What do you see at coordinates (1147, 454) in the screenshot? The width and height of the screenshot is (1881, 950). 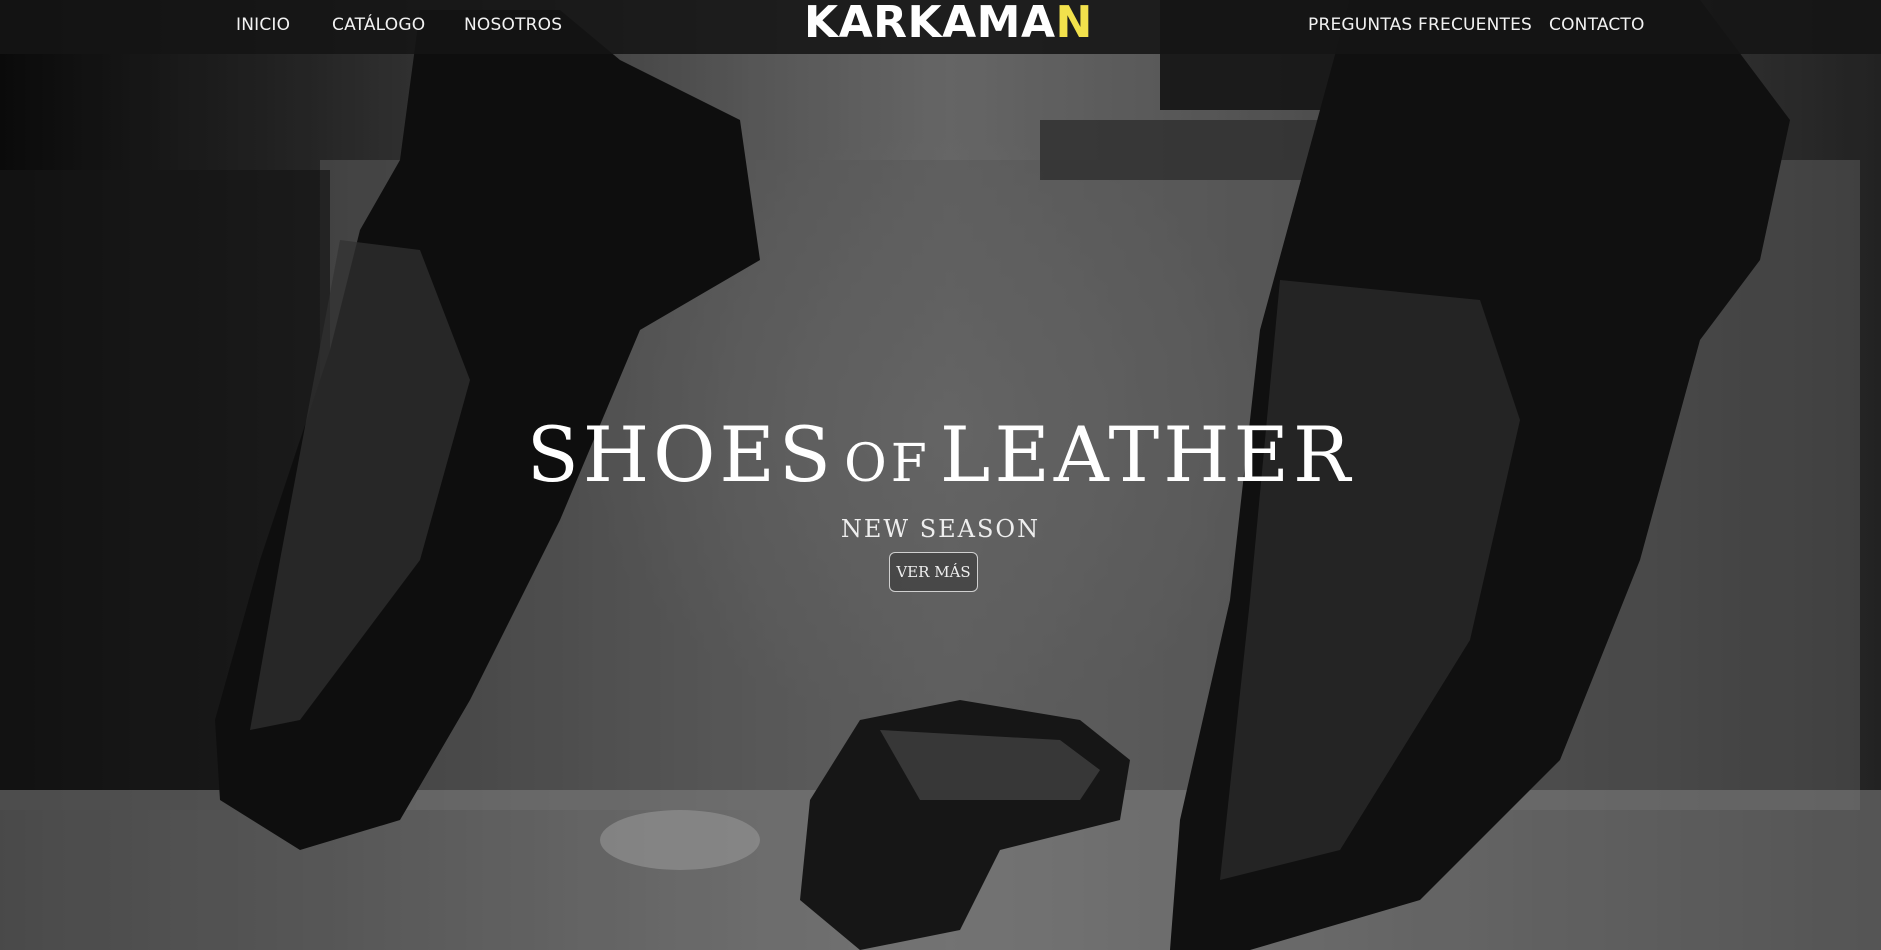 I see `hero-headline-word-3: LEATHER` at bounding box center [1147, 454].